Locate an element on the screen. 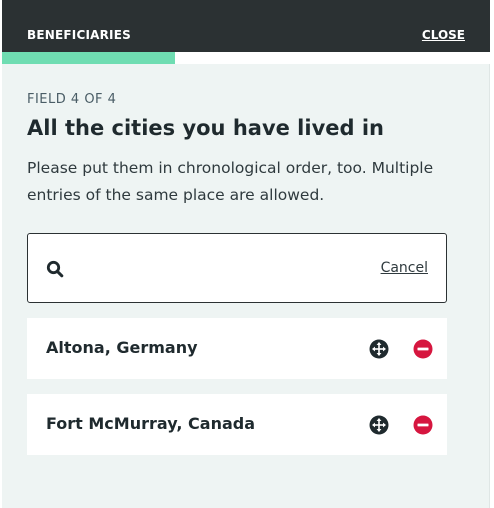 This screenshot has width=494, height=508. search-box: Cancel is located at coordinates (237, 268).